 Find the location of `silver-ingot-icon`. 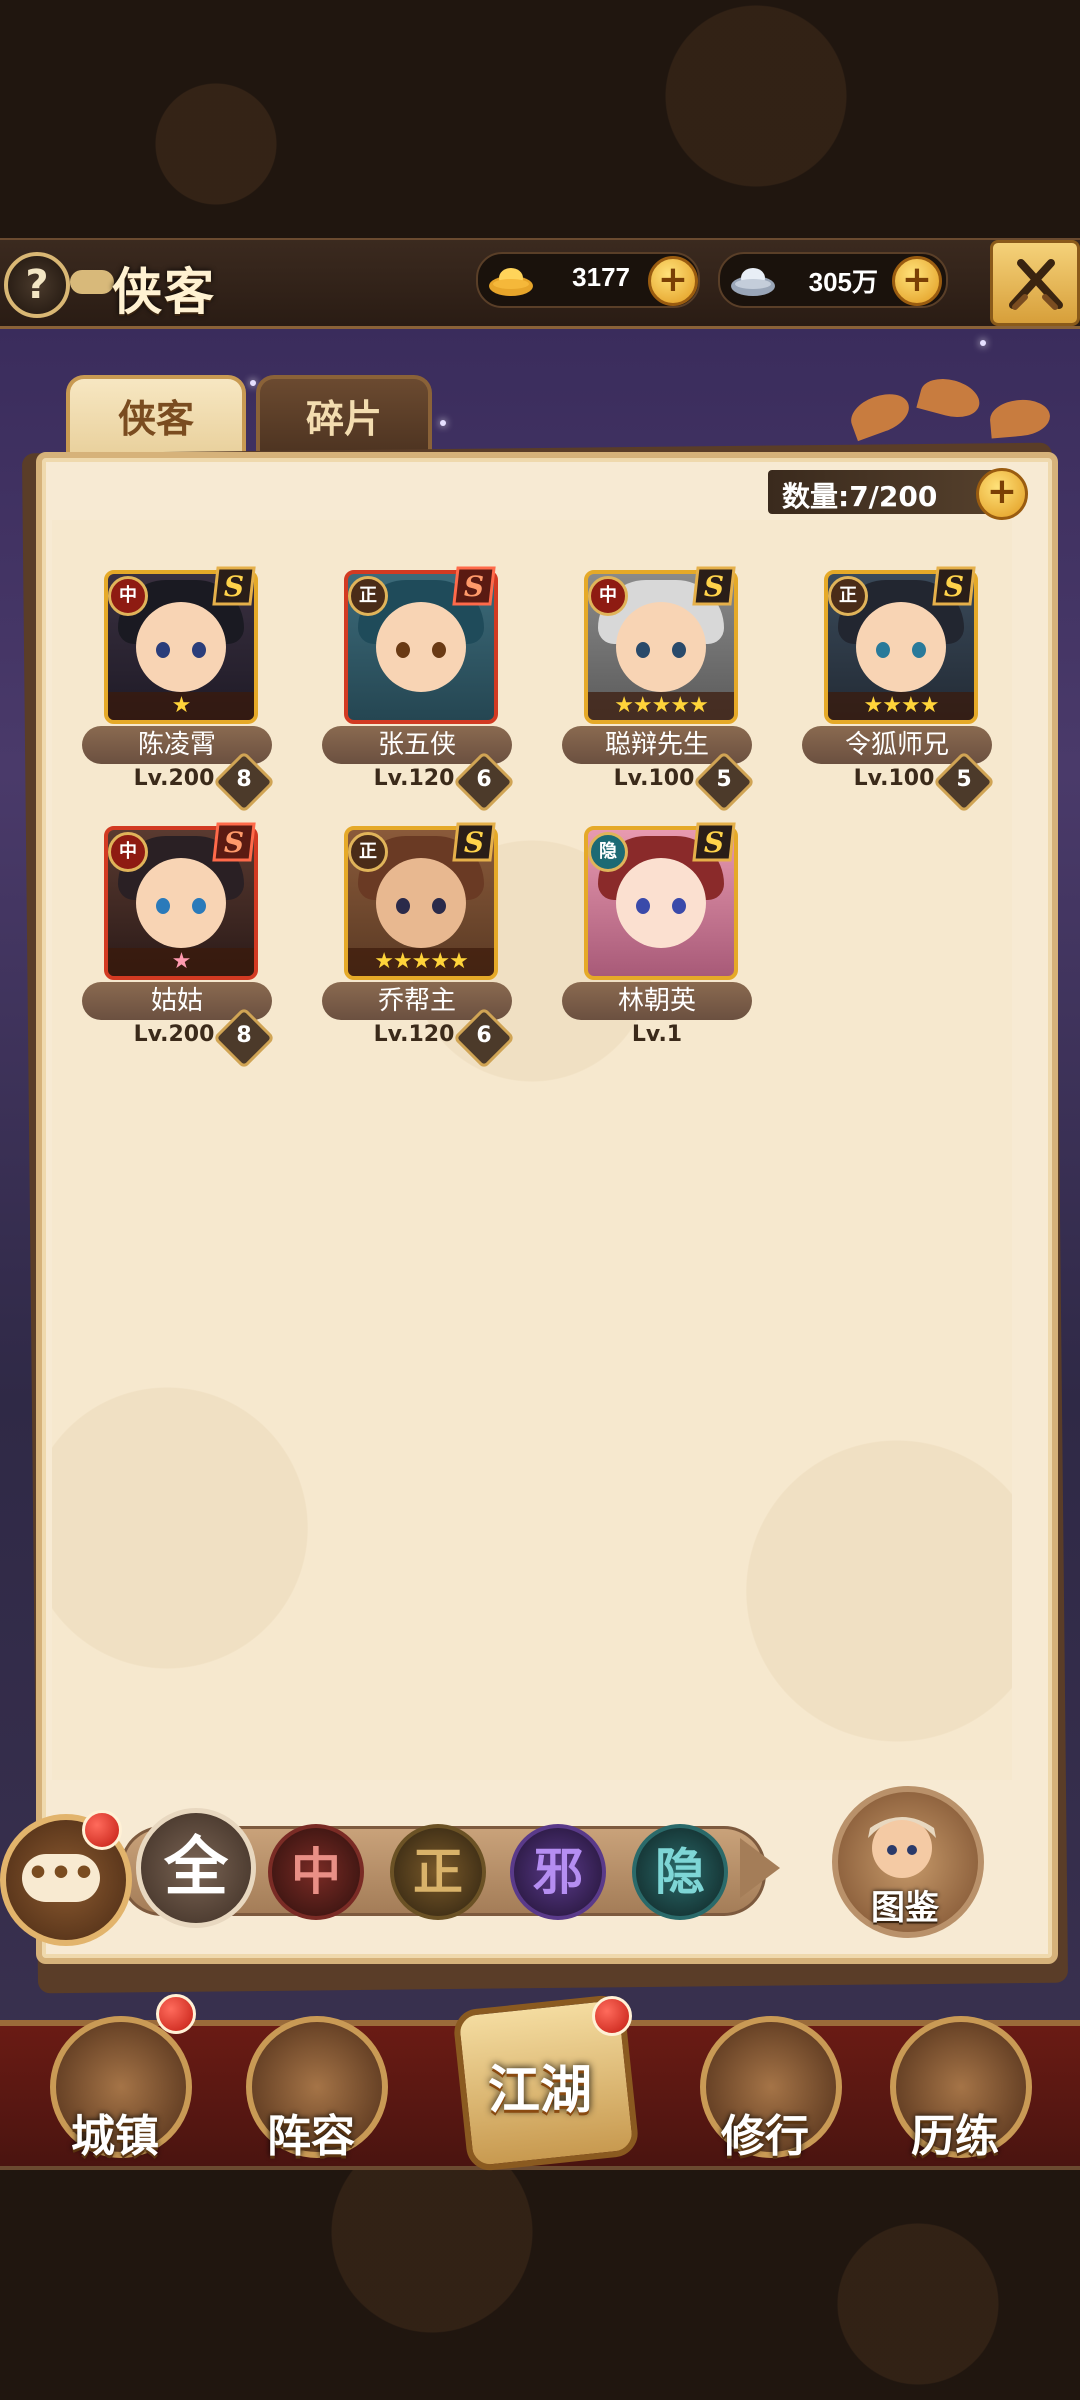

silver-ingot-icon is located at coordinates (753, 282).